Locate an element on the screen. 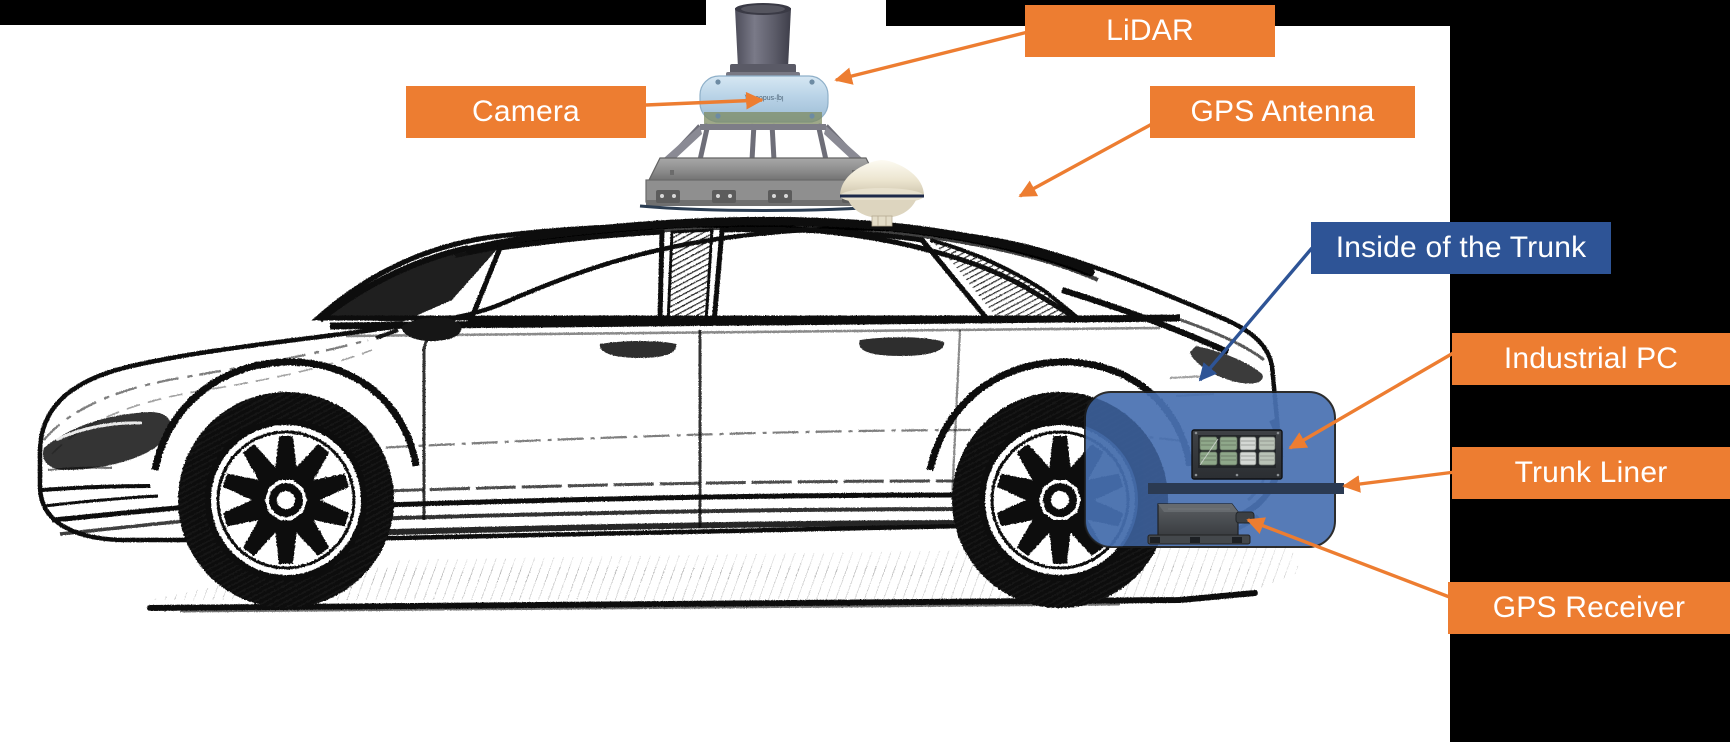  label-industrial-pc: Industrial PC is located at coordinates (1591, 359).